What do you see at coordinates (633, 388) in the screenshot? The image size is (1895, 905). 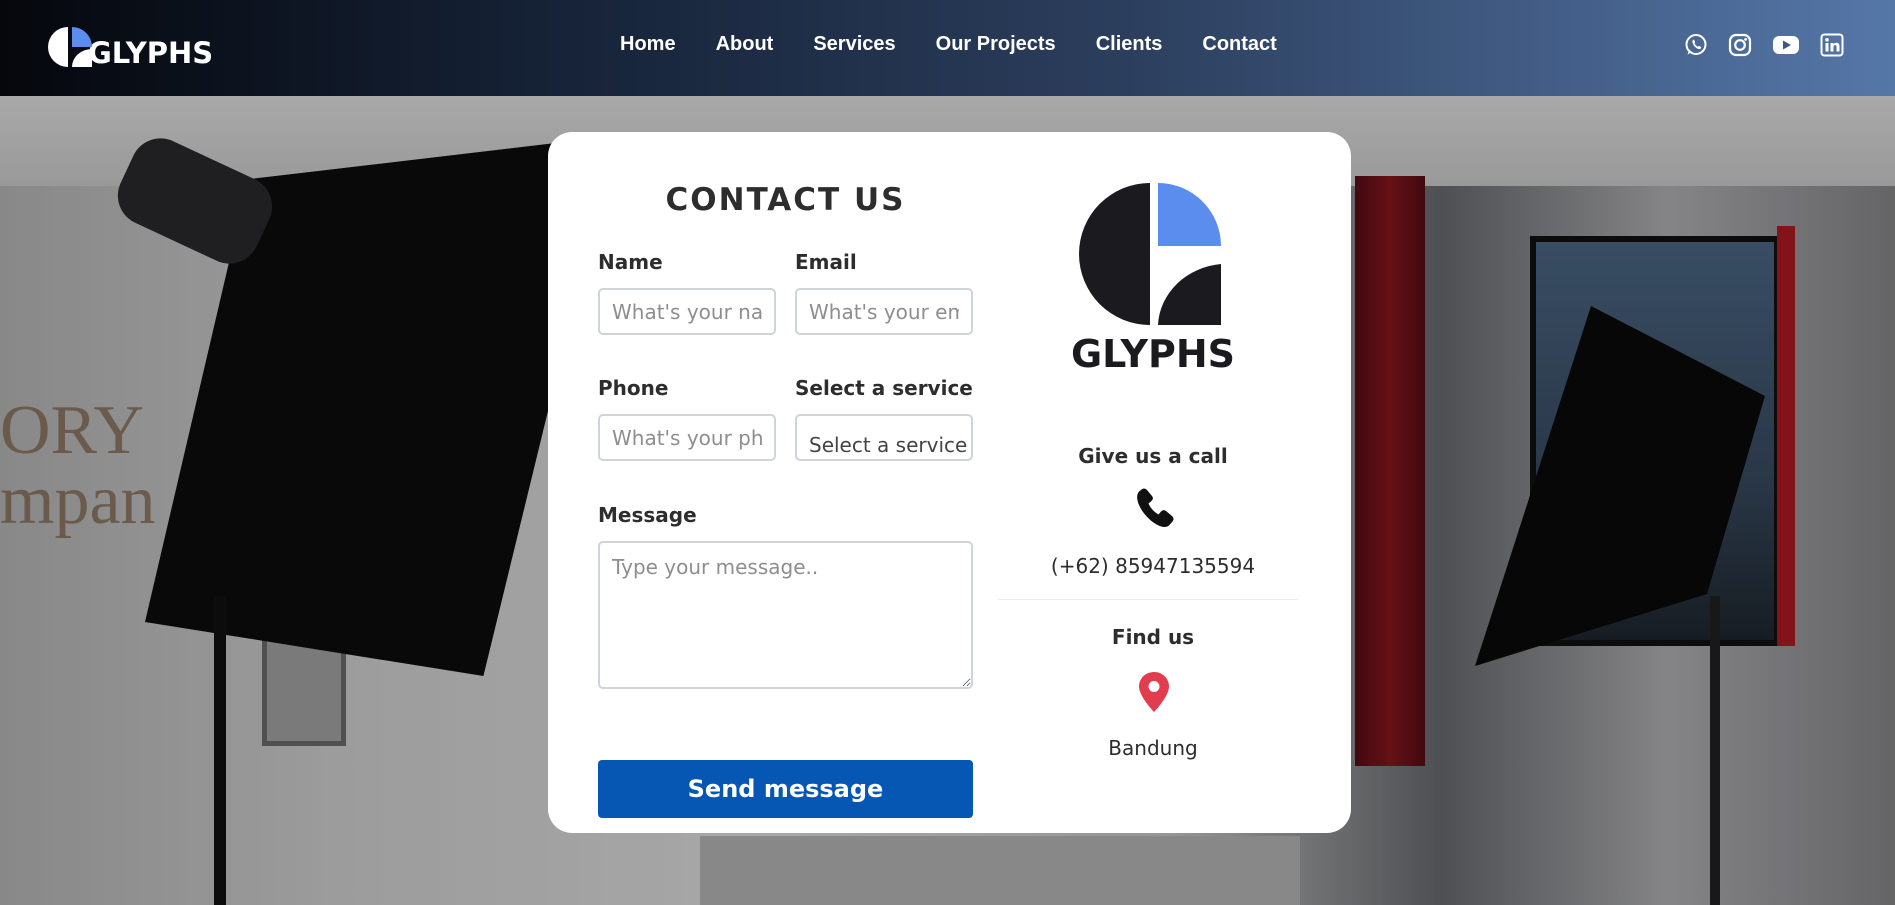 I see `phone-label: Phone` at bounding box center [633, 388].